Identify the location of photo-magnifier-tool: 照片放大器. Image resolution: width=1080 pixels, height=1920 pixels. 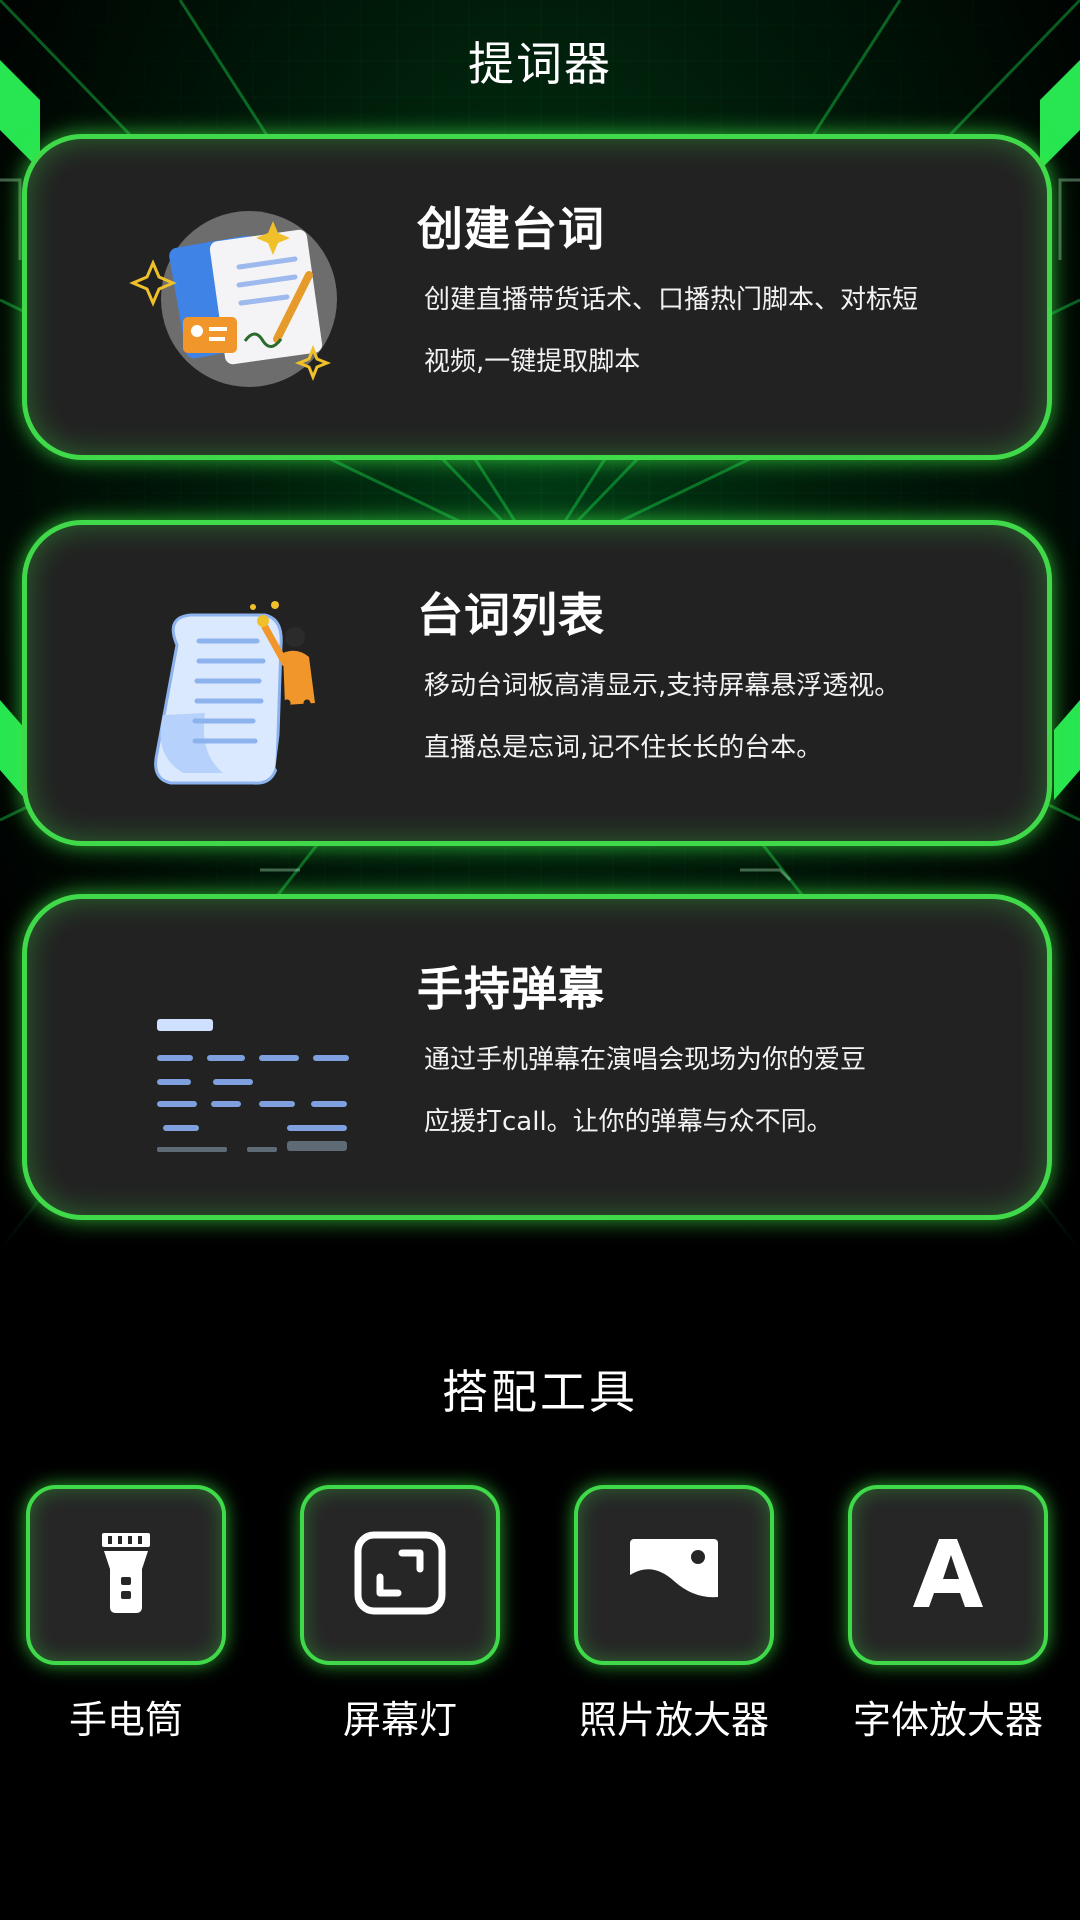
(674, 1614).